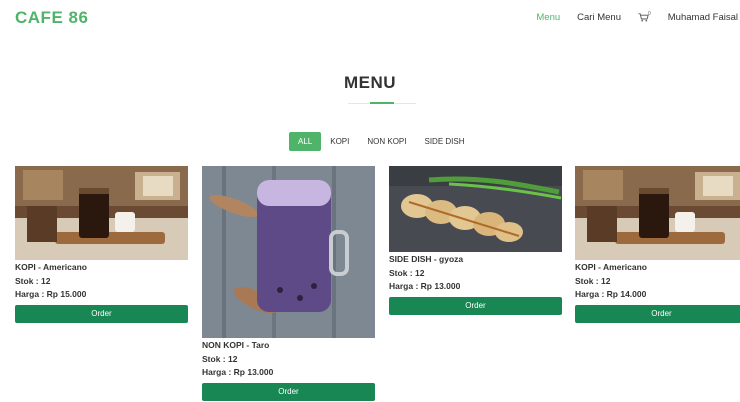 The height and width of the screenshot is (402, 740). I want to click on page-title: MENU, so click(370, 82).